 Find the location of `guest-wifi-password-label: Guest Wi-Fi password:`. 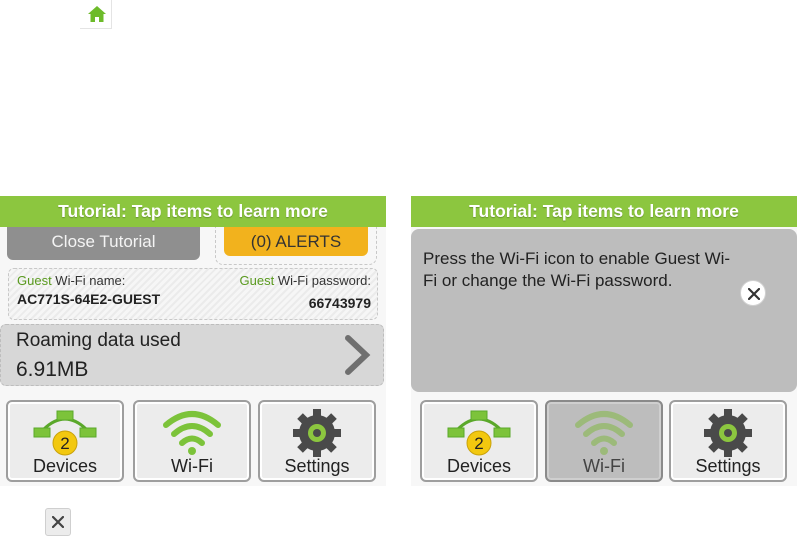

guest-wifi-password-label: Guest Wi-Fi password: is located at coordinates (305, 280).